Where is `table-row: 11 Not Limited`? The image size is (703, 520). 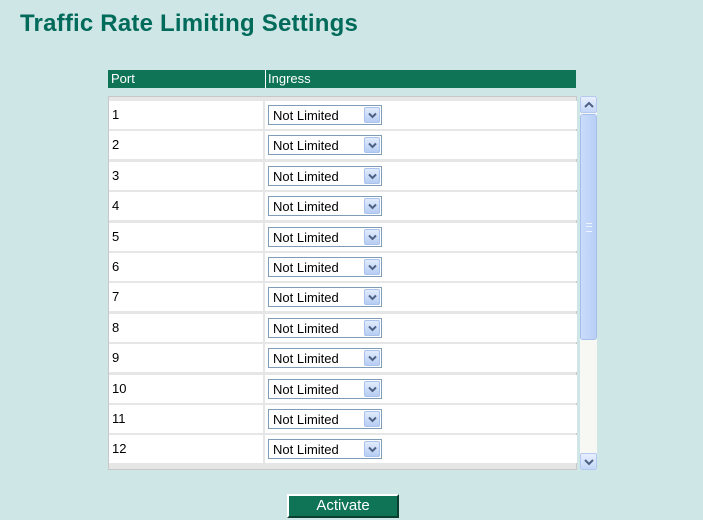
table-row: 11 Not Limited is located at coordinates (343, 419).